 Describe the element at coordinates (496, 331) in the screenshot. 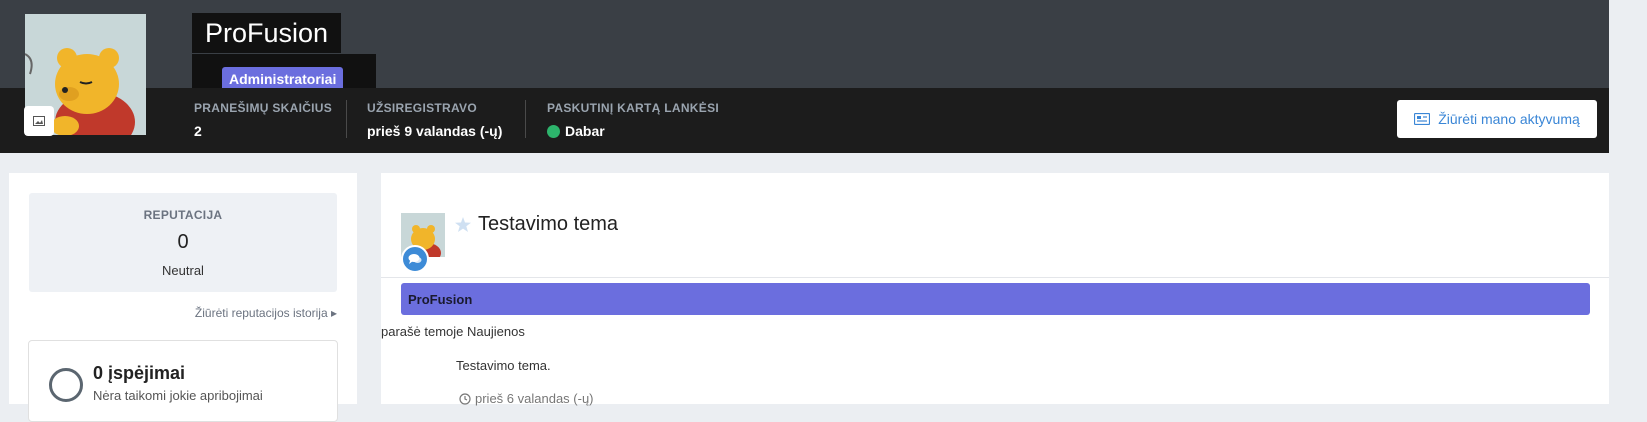

I see `forum-link: Naujienos` at that location.